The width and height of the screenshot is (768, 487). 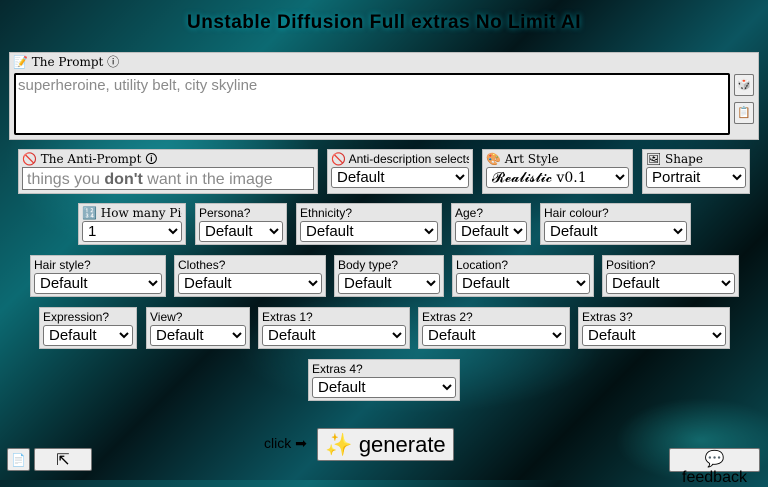 What do you see at coordinates (250, 283) in the screenshot?
I see `clothes-select: Default` at bounding box center [250, 283].